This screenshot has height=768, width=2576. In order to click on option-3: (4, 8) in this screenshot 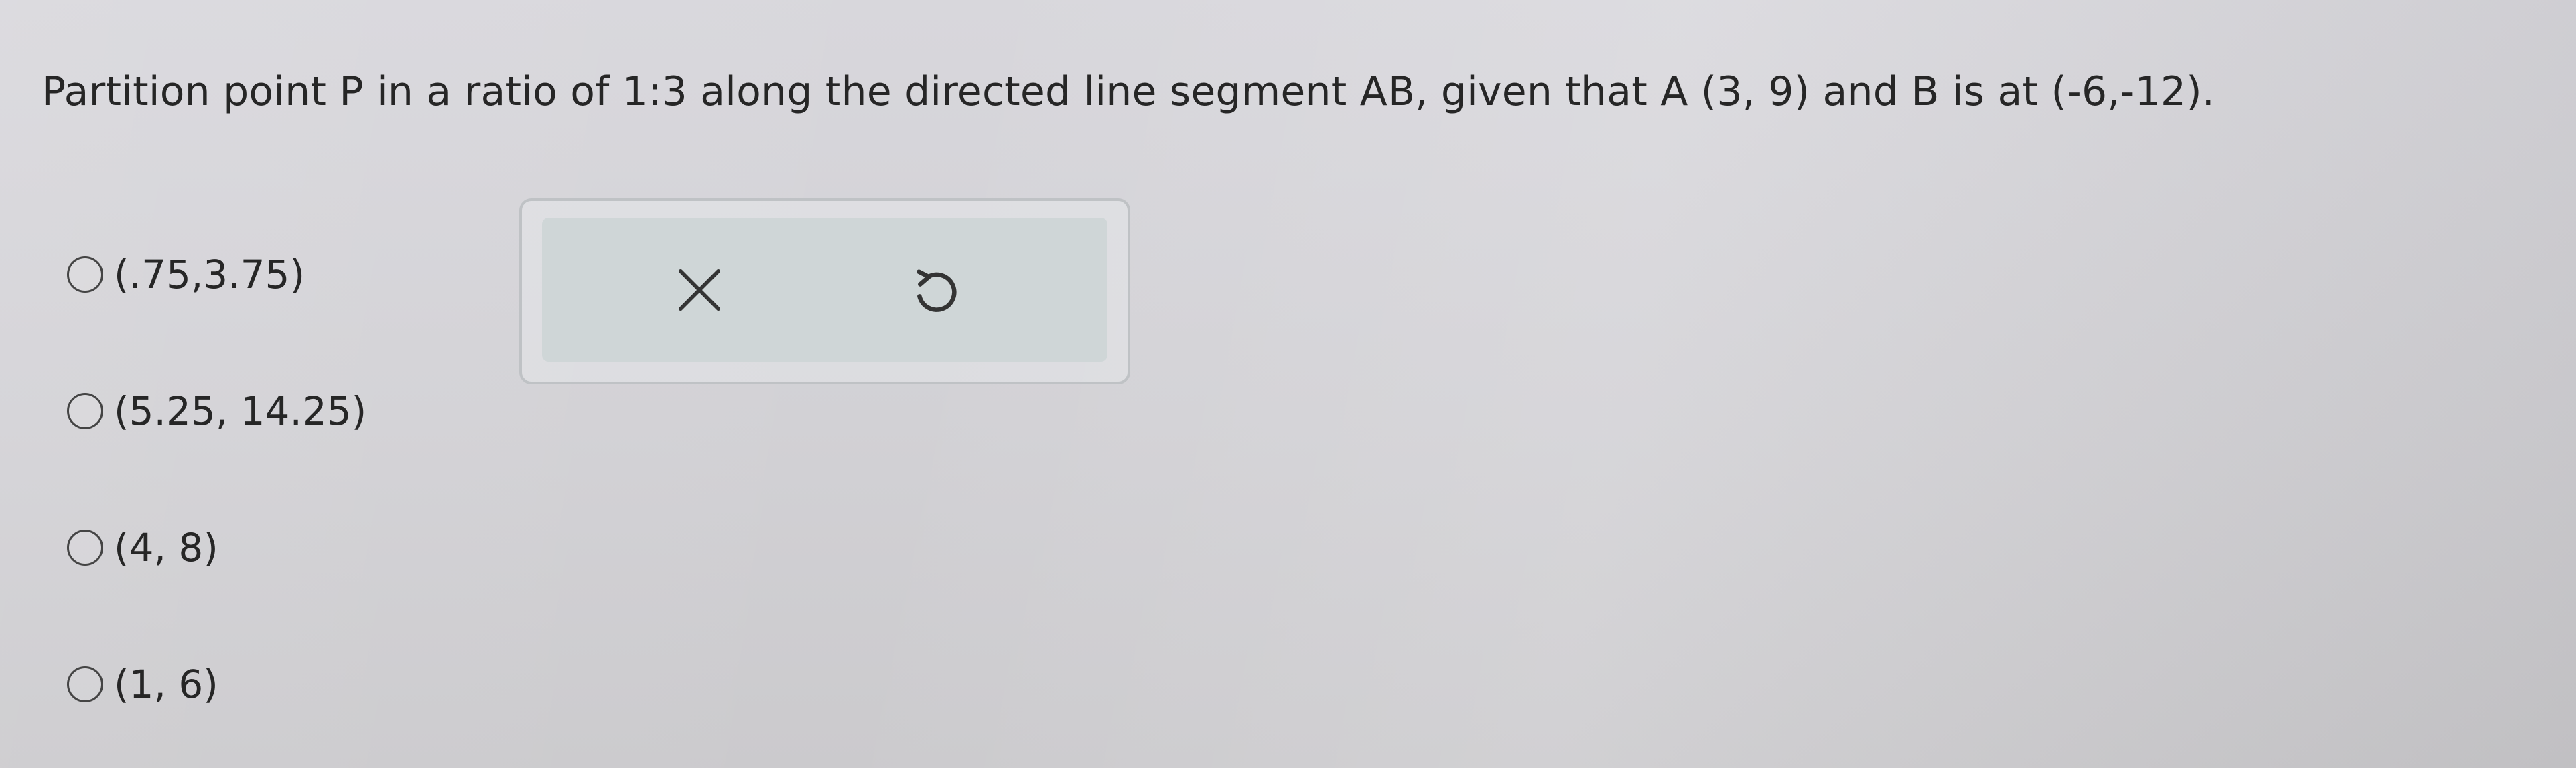, I will do `click(308, 547)`.